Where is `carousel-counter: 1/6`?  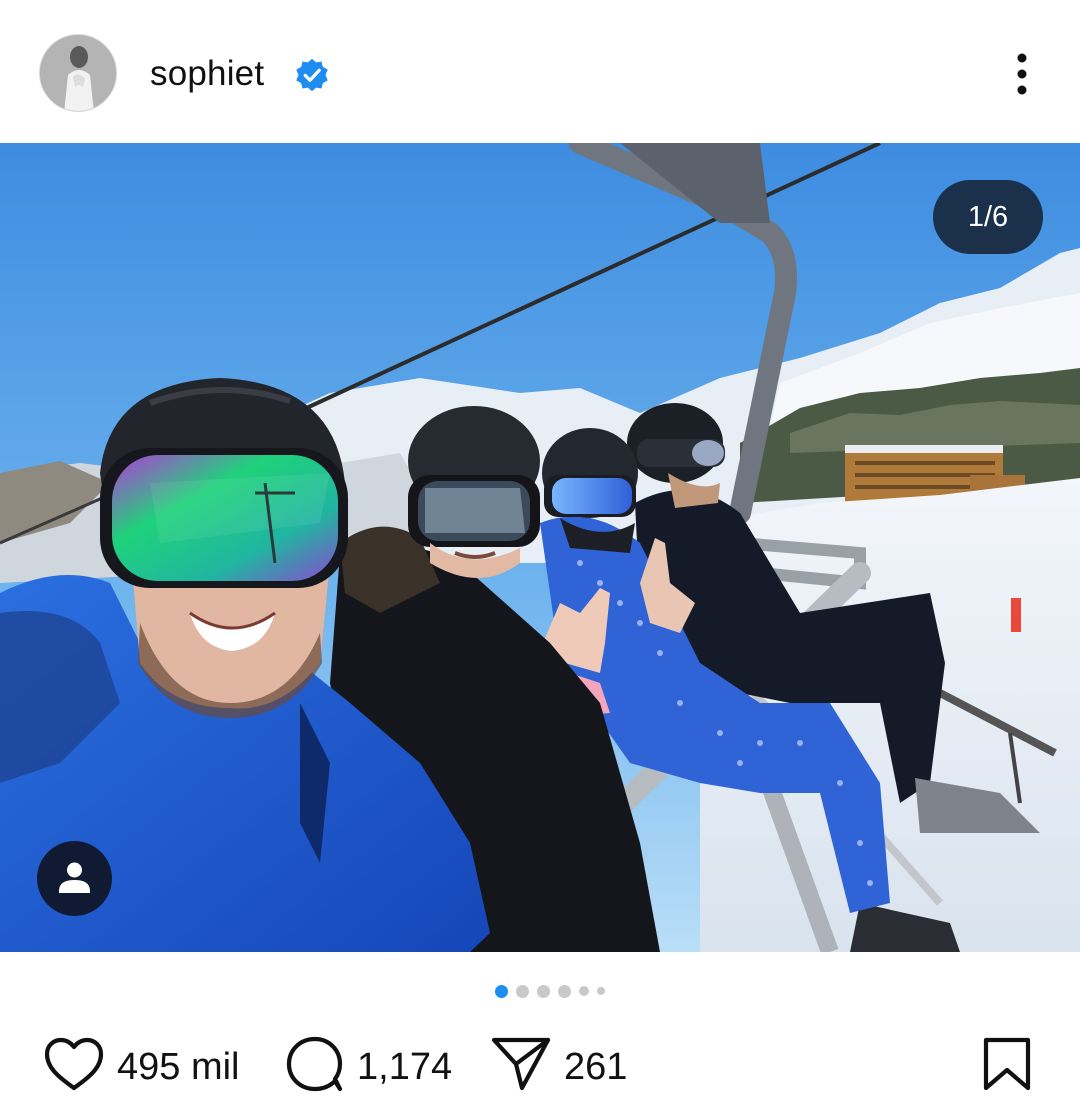
carousel-counter: 1/6 is located at coordinates (988, 217).